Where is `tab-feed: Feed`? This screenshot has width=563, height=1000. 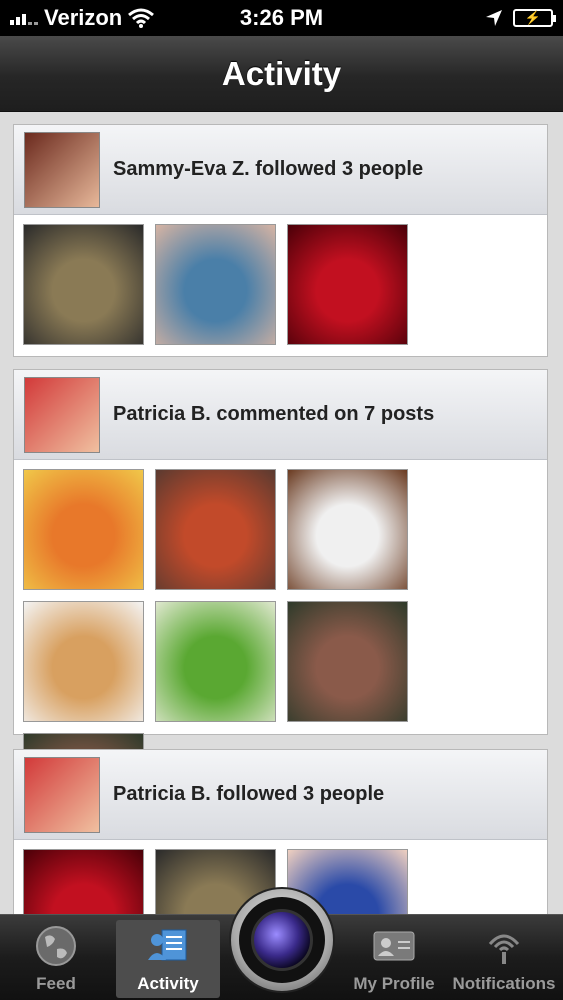
tab-feed: Feed is located at coordinates (56, 959).